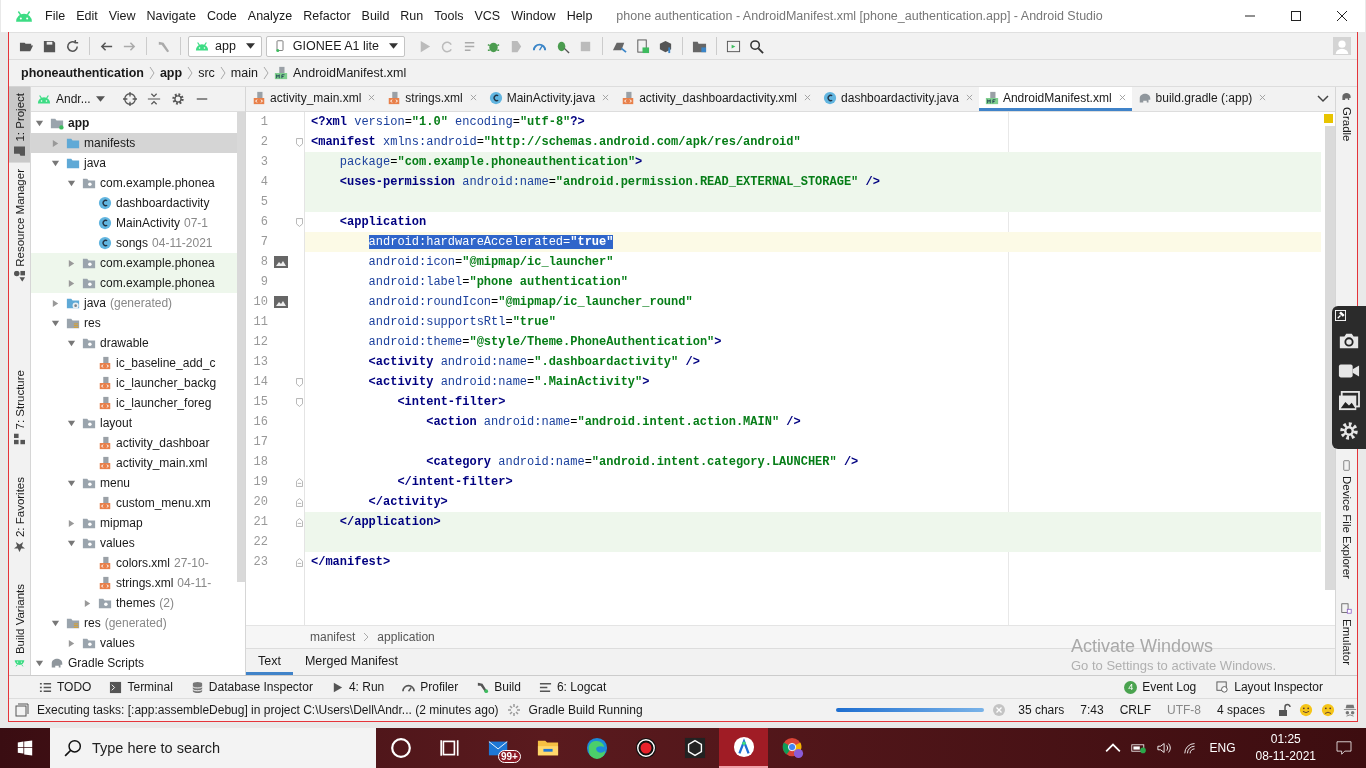 The width and height of the screenshot is (1366, 768). What do you see at coordinates (743, 748) in the screenshot?
I see `taskbar-app` at bounding box center [743, 748].